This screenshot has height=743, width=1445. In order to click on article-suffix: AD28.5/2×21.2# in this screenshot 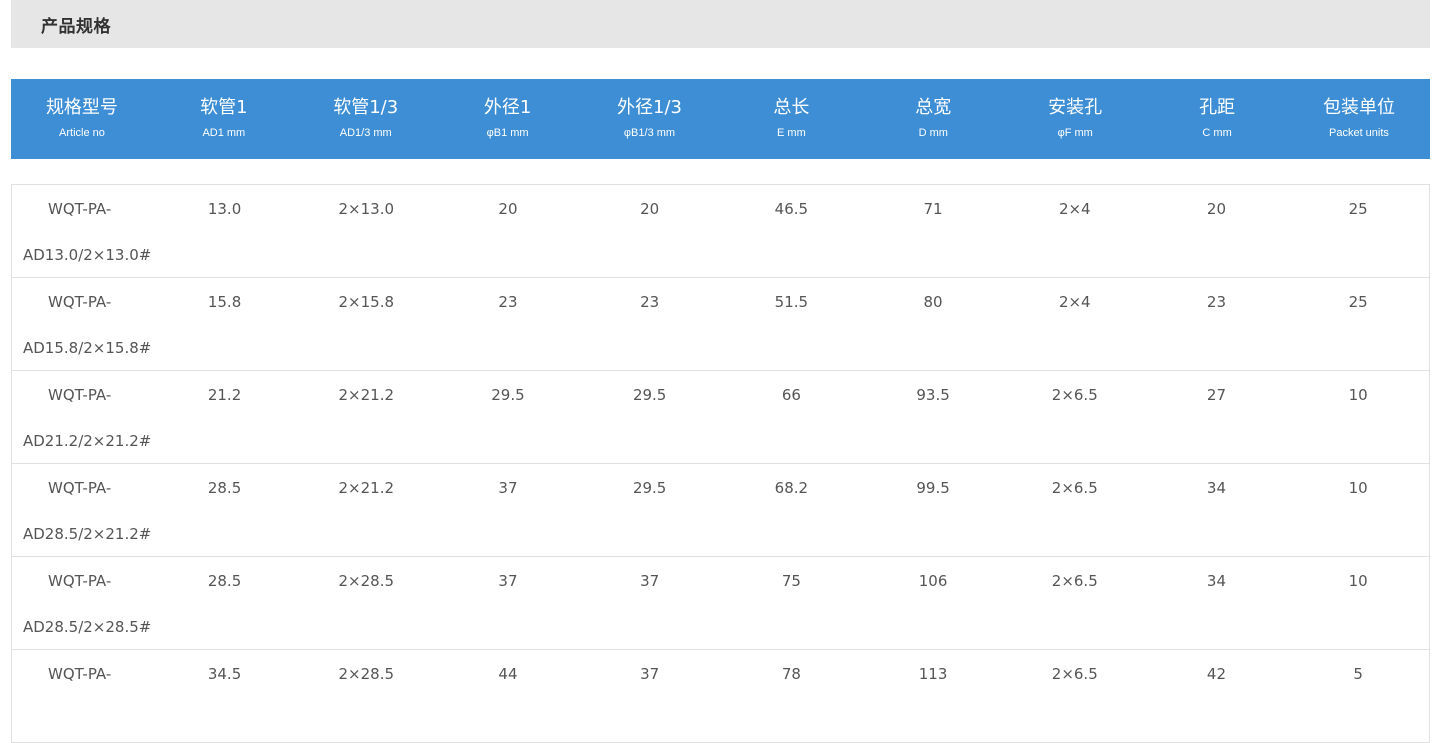, I will do `click(87, 534)`.